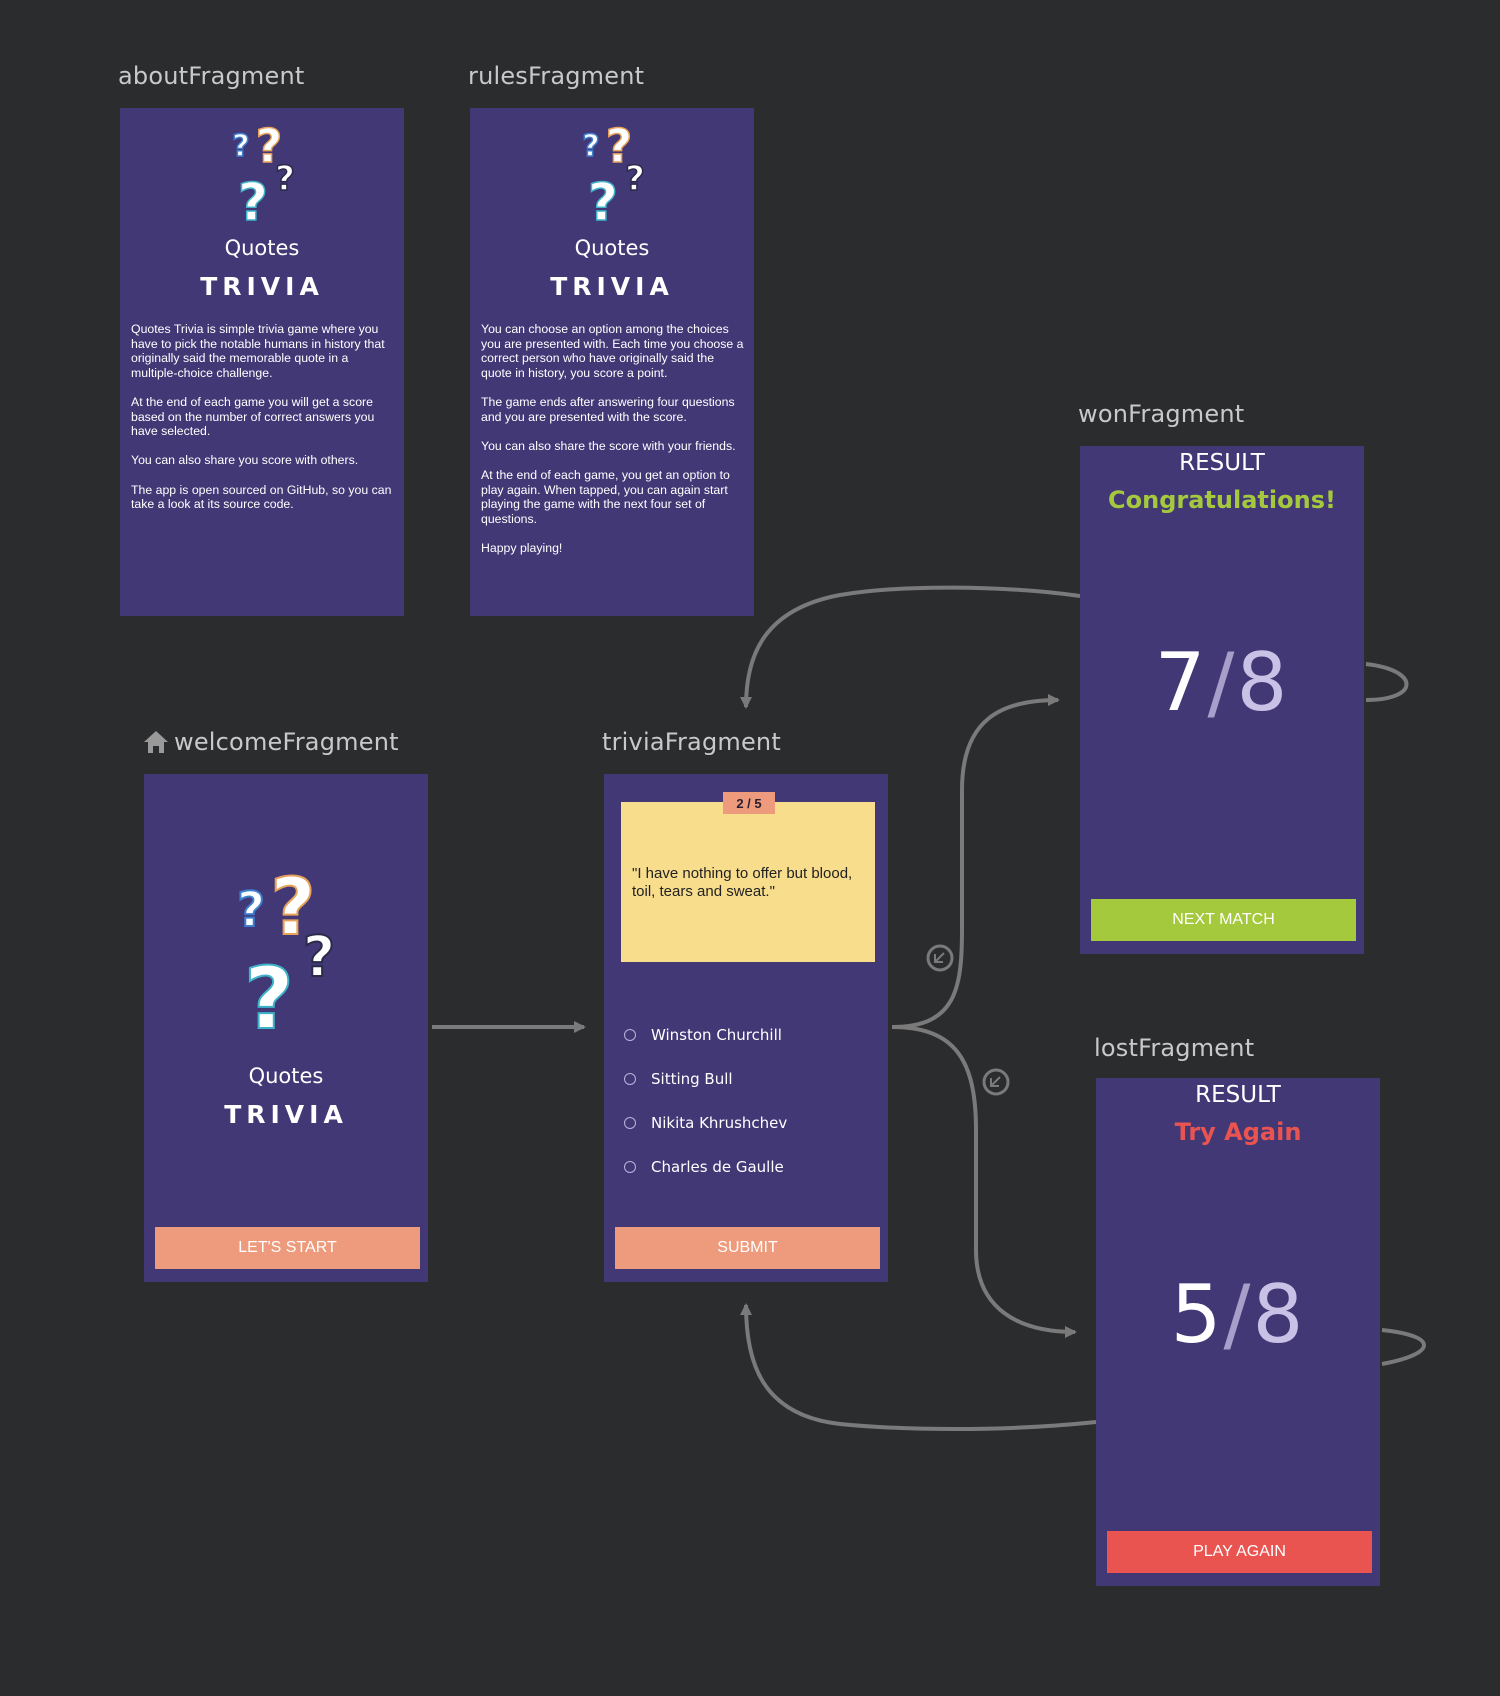 Image resolution: width=1500 pixels, height=1696 pixels. What do you see at coordinates (692, 1079) in the screenshot?
I see `answer-option-label: Sitting Bull` at bounding box center [692, 1079].